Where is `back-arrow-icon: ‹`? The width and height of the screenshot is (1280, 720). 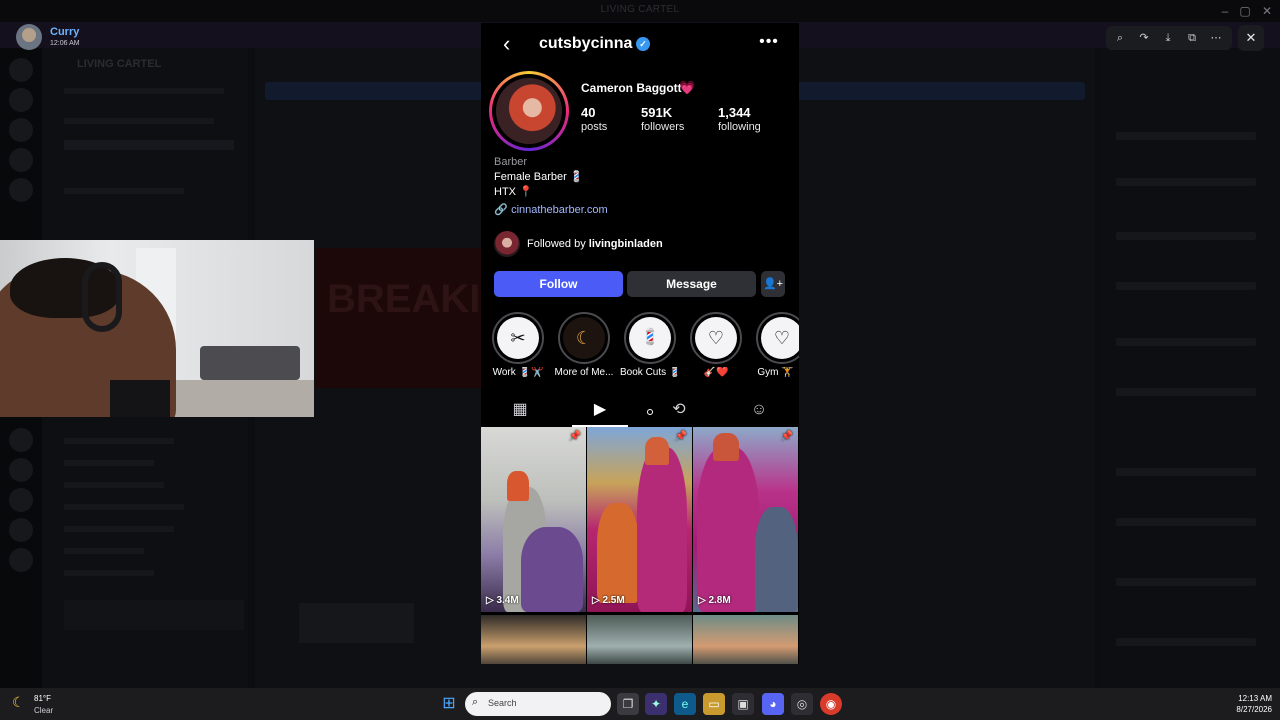
back-arrow-icon: ‹ is located at coordinates (513, 44).